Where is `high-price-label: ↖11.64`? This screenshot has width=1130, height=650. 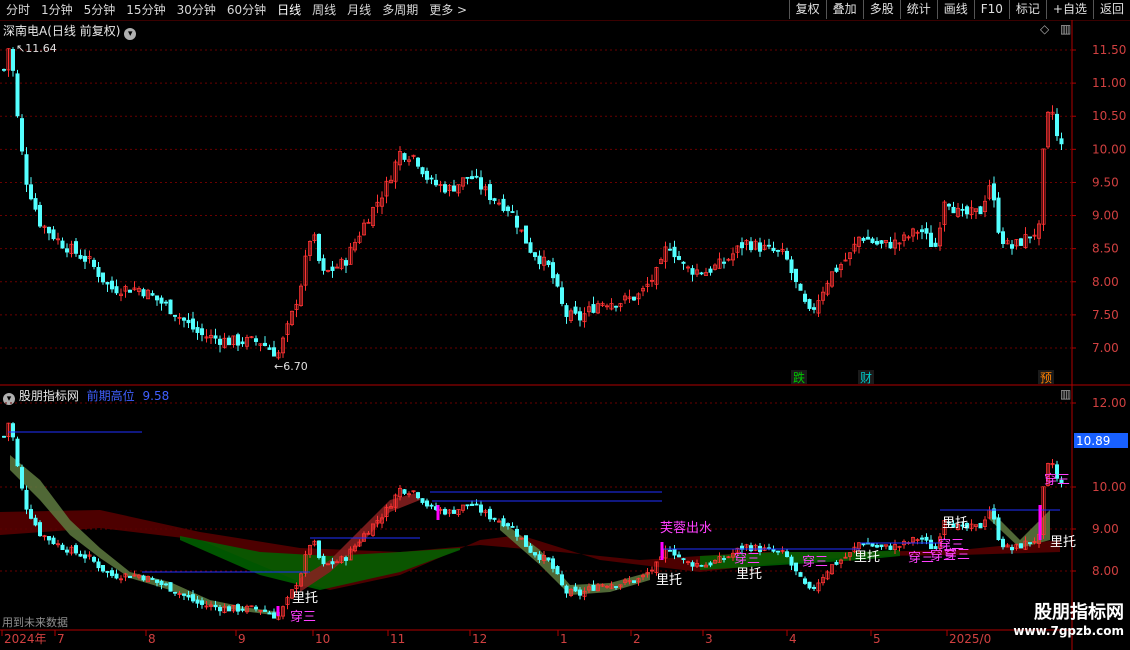 high-price-label: ↖11.64 is located at coordinates (36, 48).